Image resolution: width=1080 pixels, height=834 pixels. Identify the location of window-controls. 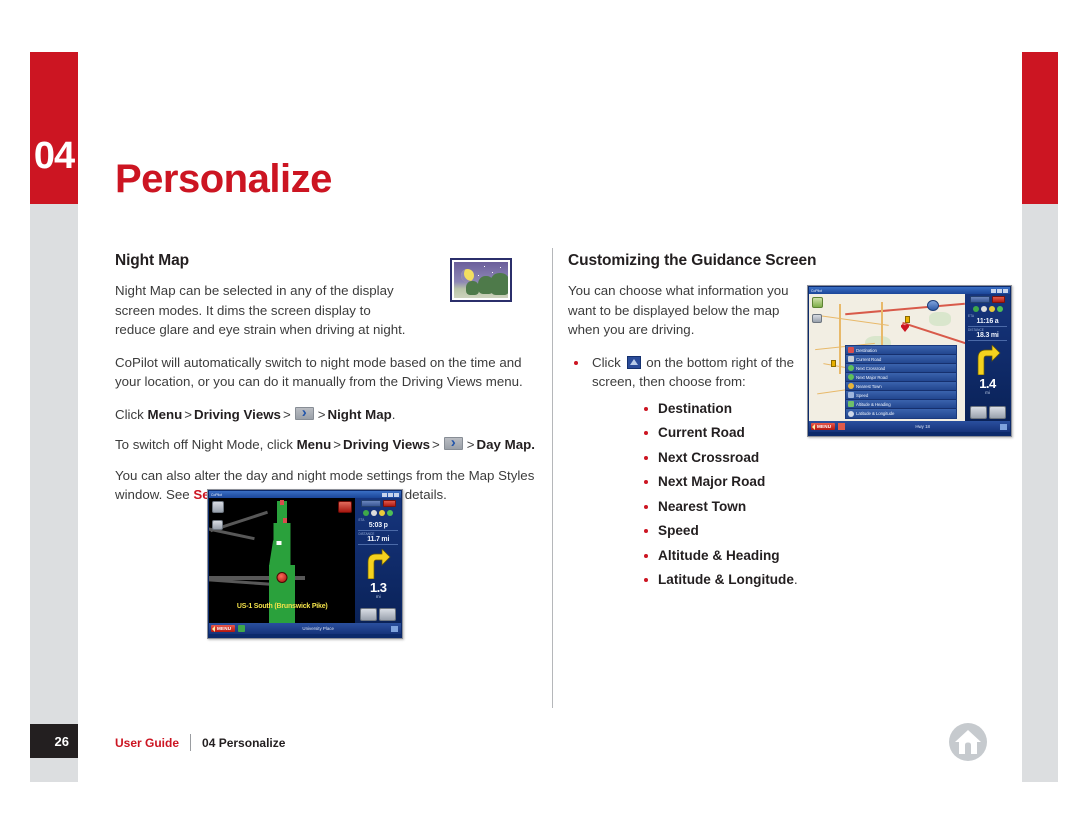
(999, 290).